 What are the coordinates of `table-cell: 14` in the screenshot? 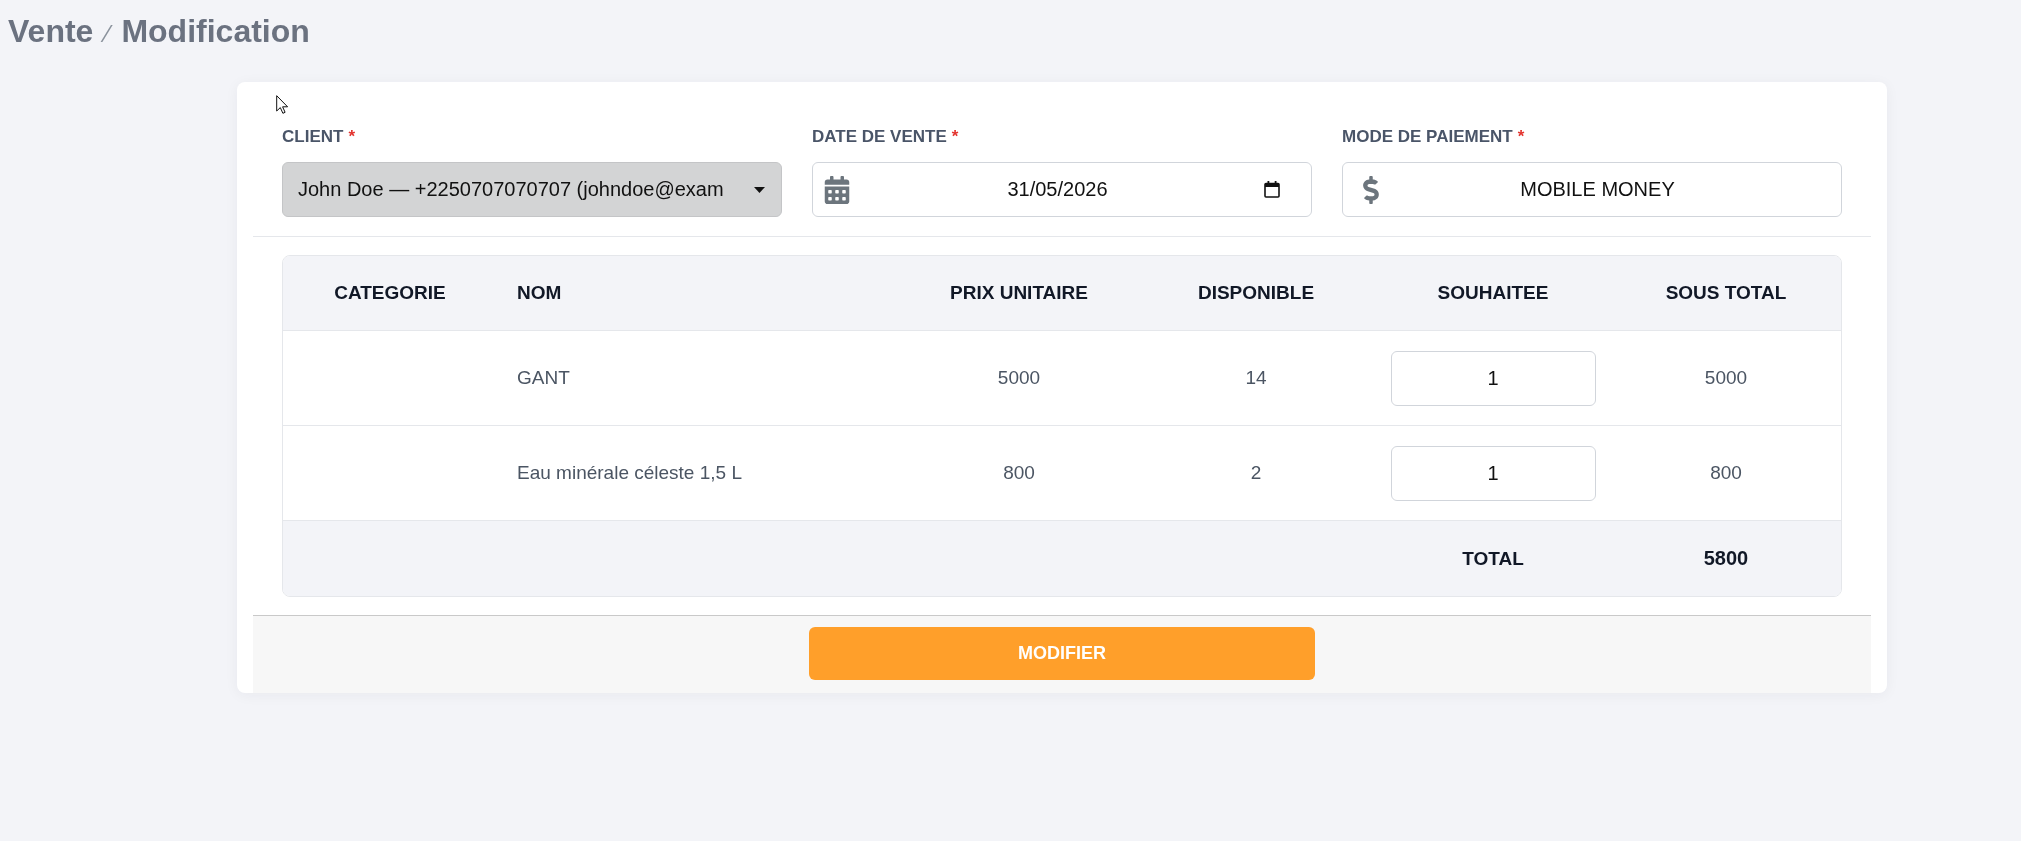 It's located at (1256, 378).